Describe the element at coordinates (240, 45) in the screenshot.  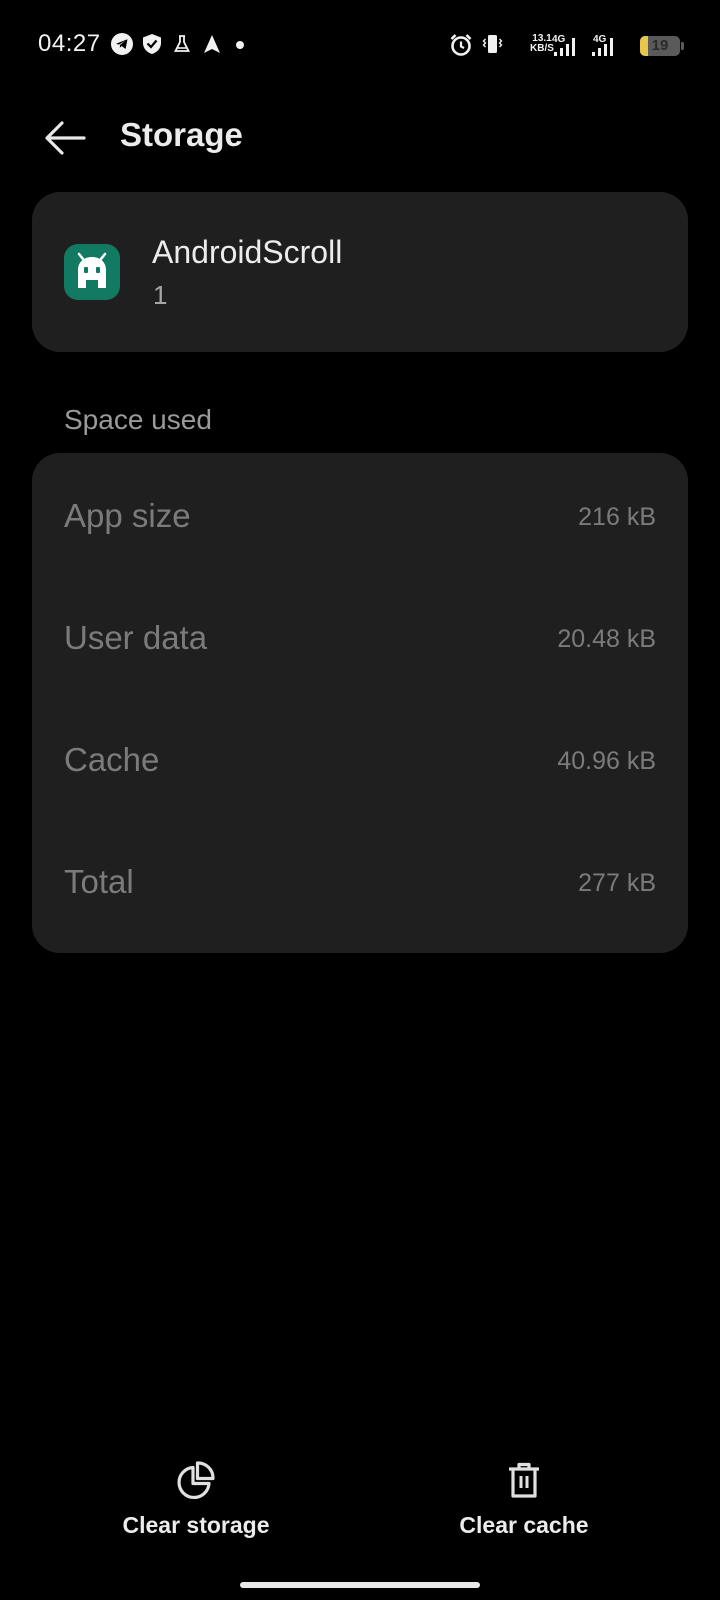
I see `notification-dot` at that location.